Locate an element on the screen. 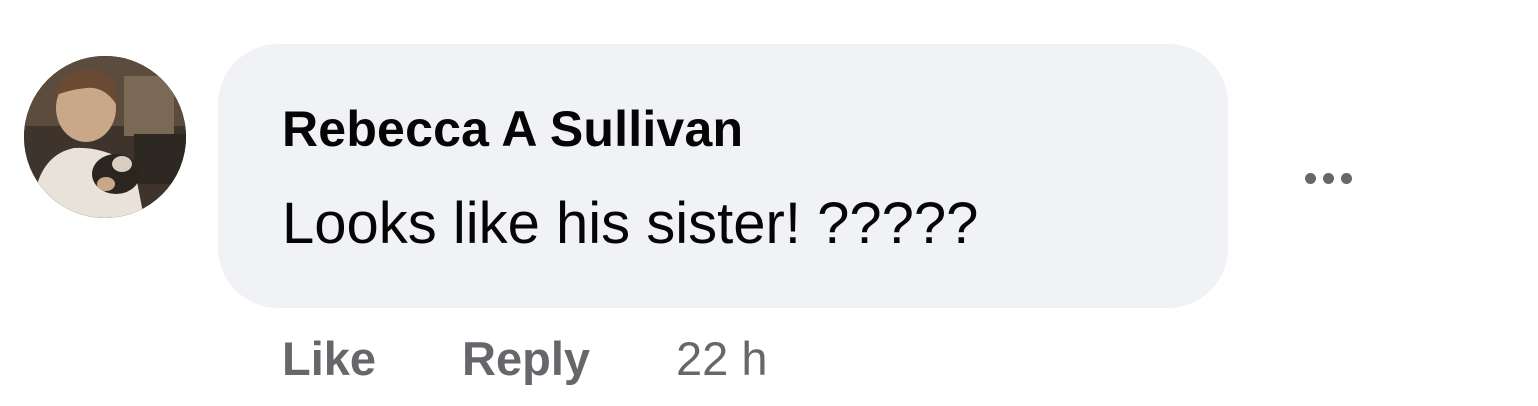 This screenshot has width=1538, height=406. profile-photo is located at coordinates (105, 137).